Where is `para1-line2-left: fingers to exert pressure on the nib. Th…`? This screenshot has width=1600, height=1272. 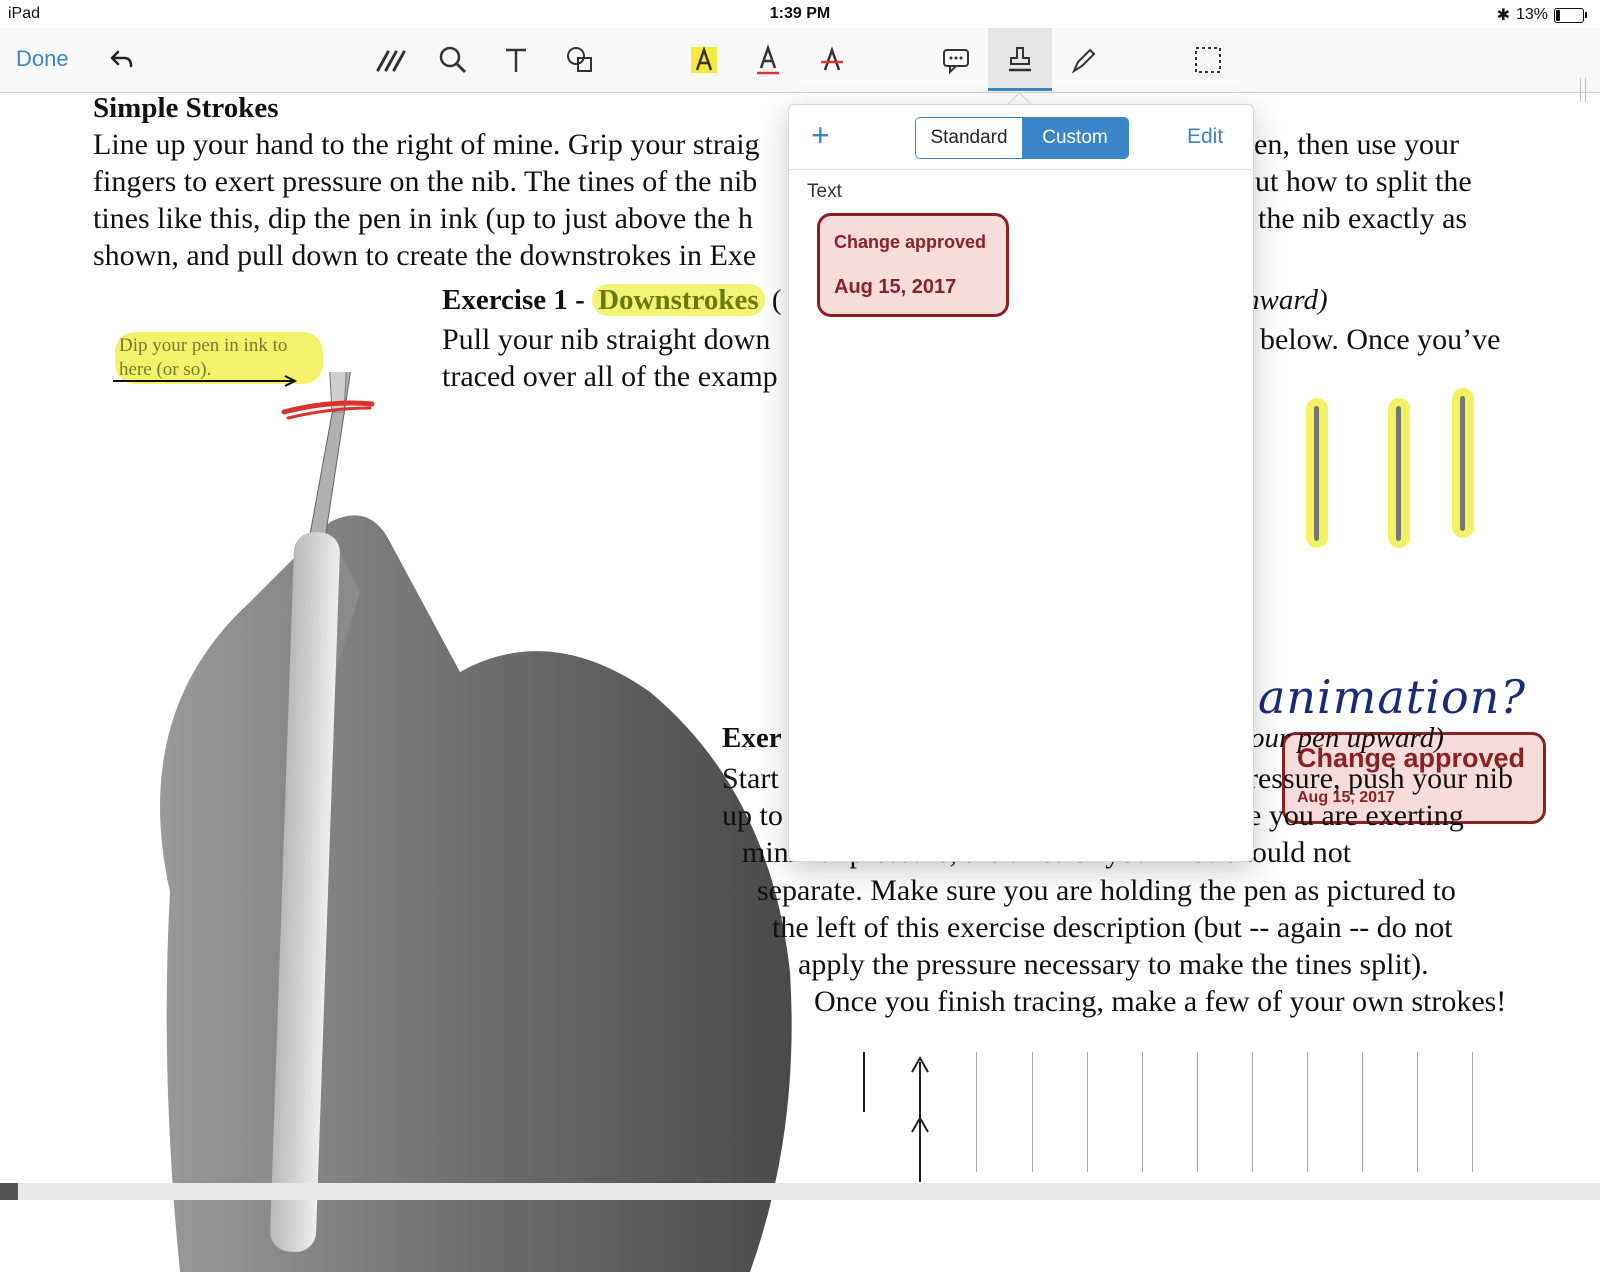 para1-line2-left: fingers to exert pressure on the nib. Th… is located at coordinates (425, 181).